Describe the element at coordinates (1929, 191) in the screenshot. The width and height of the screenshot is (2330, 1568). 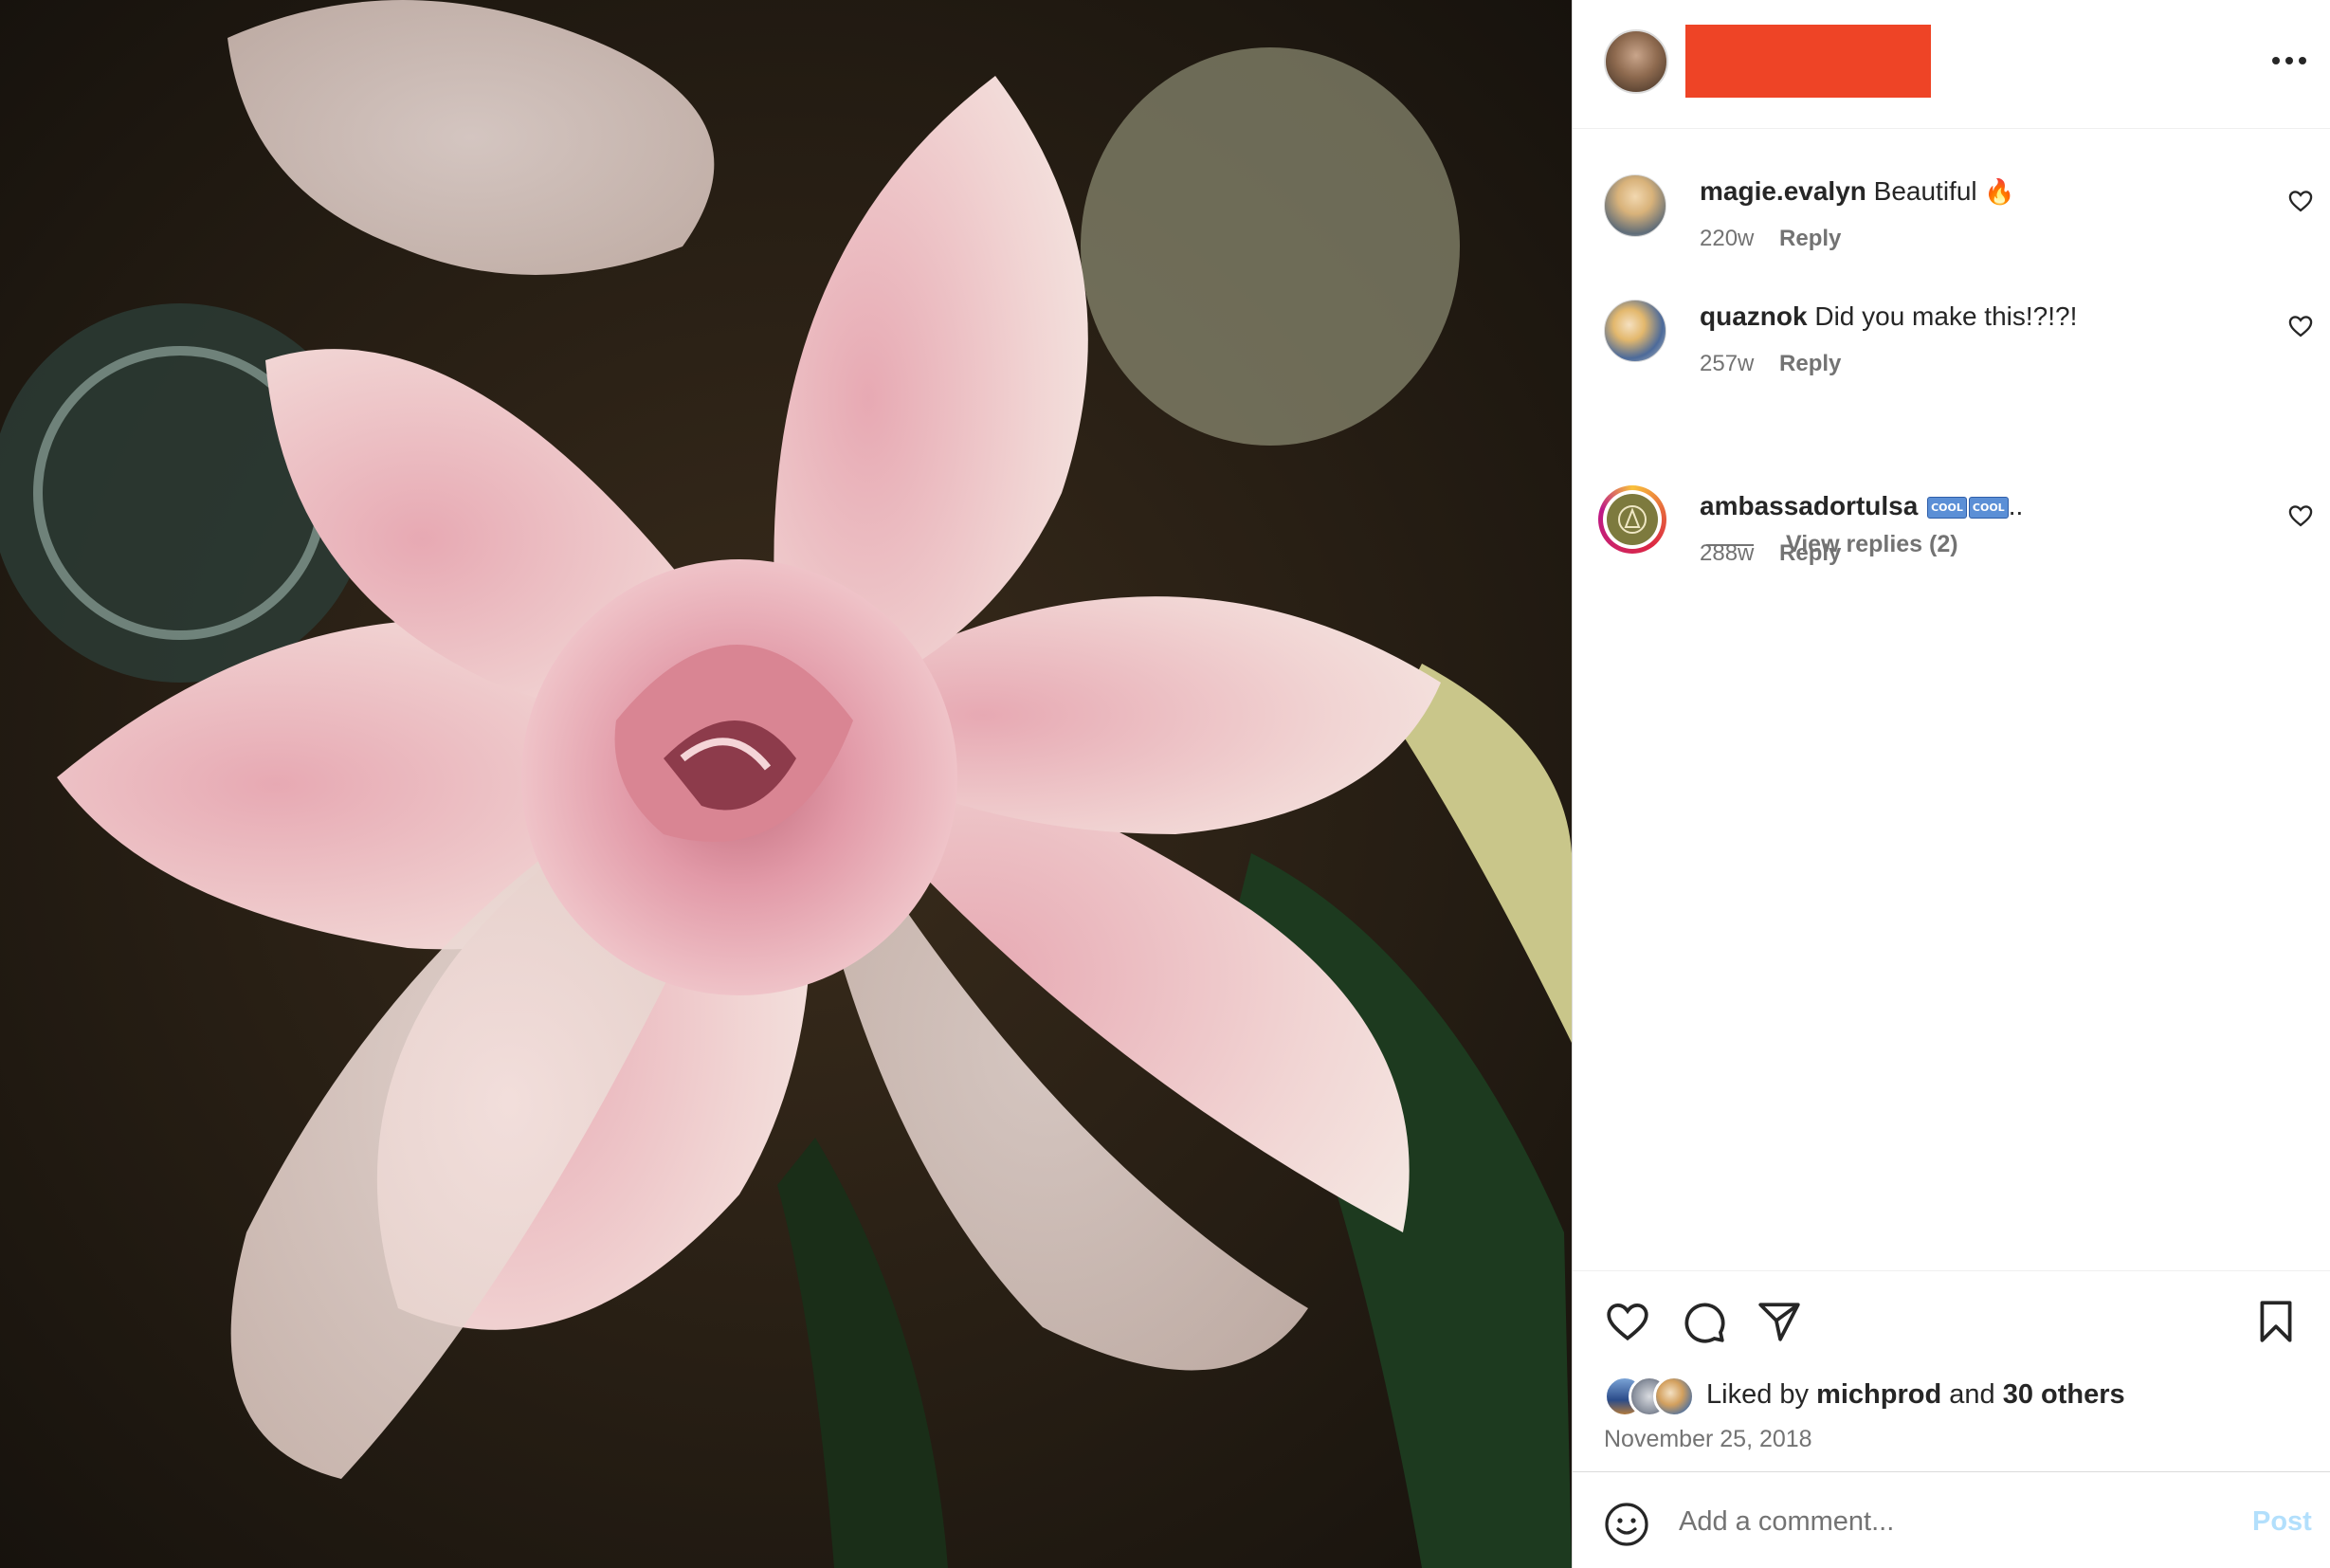
I see `comment-body: Beautiful` at that location.